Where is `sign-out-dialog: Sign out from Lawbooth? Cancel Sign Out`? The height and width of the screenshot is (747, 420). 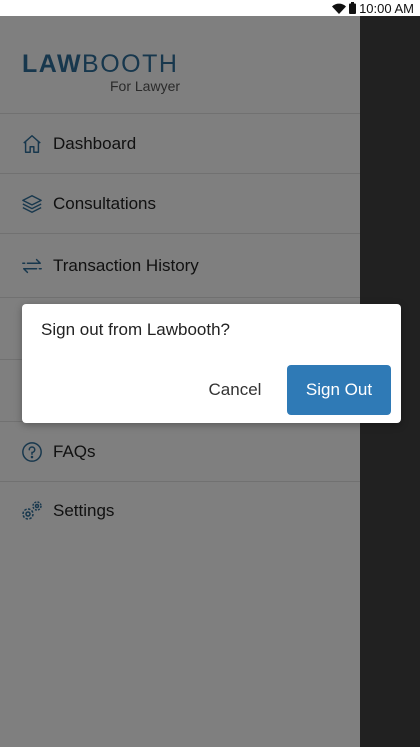 sign-out-dialog: Sign out from Lawbooth? Cancel Sign Out is located at coordinates (211, 363).